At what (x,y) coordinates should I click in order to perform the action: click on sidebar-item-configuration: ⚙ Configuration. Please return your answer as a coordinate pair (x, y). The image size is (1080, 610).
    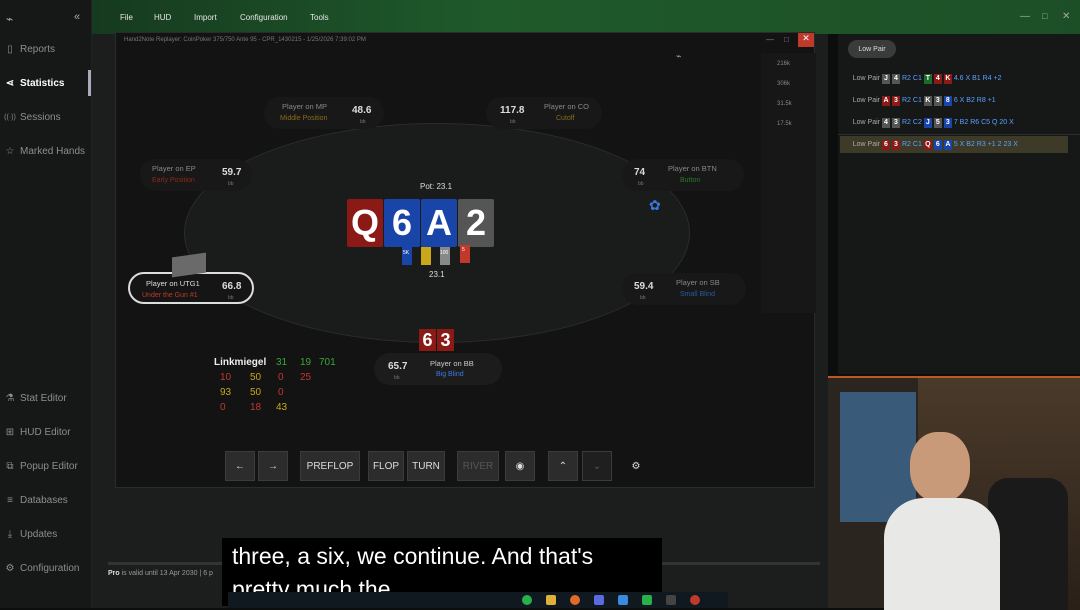
    Looking at the image, I should click on (46, 568).